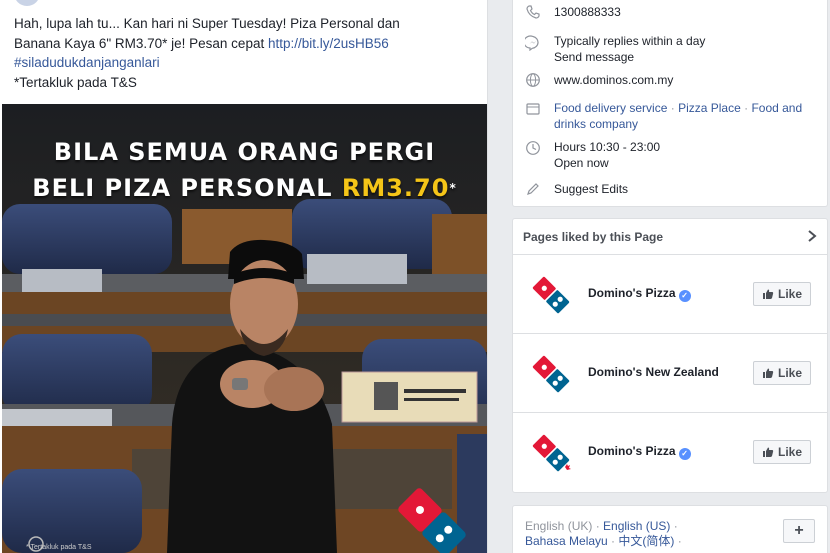 The height and width of the screenshot is (553, 830). I want to click on image-headline-line1: BILA SEMUA ORANG PERGI, so click(244, 152).